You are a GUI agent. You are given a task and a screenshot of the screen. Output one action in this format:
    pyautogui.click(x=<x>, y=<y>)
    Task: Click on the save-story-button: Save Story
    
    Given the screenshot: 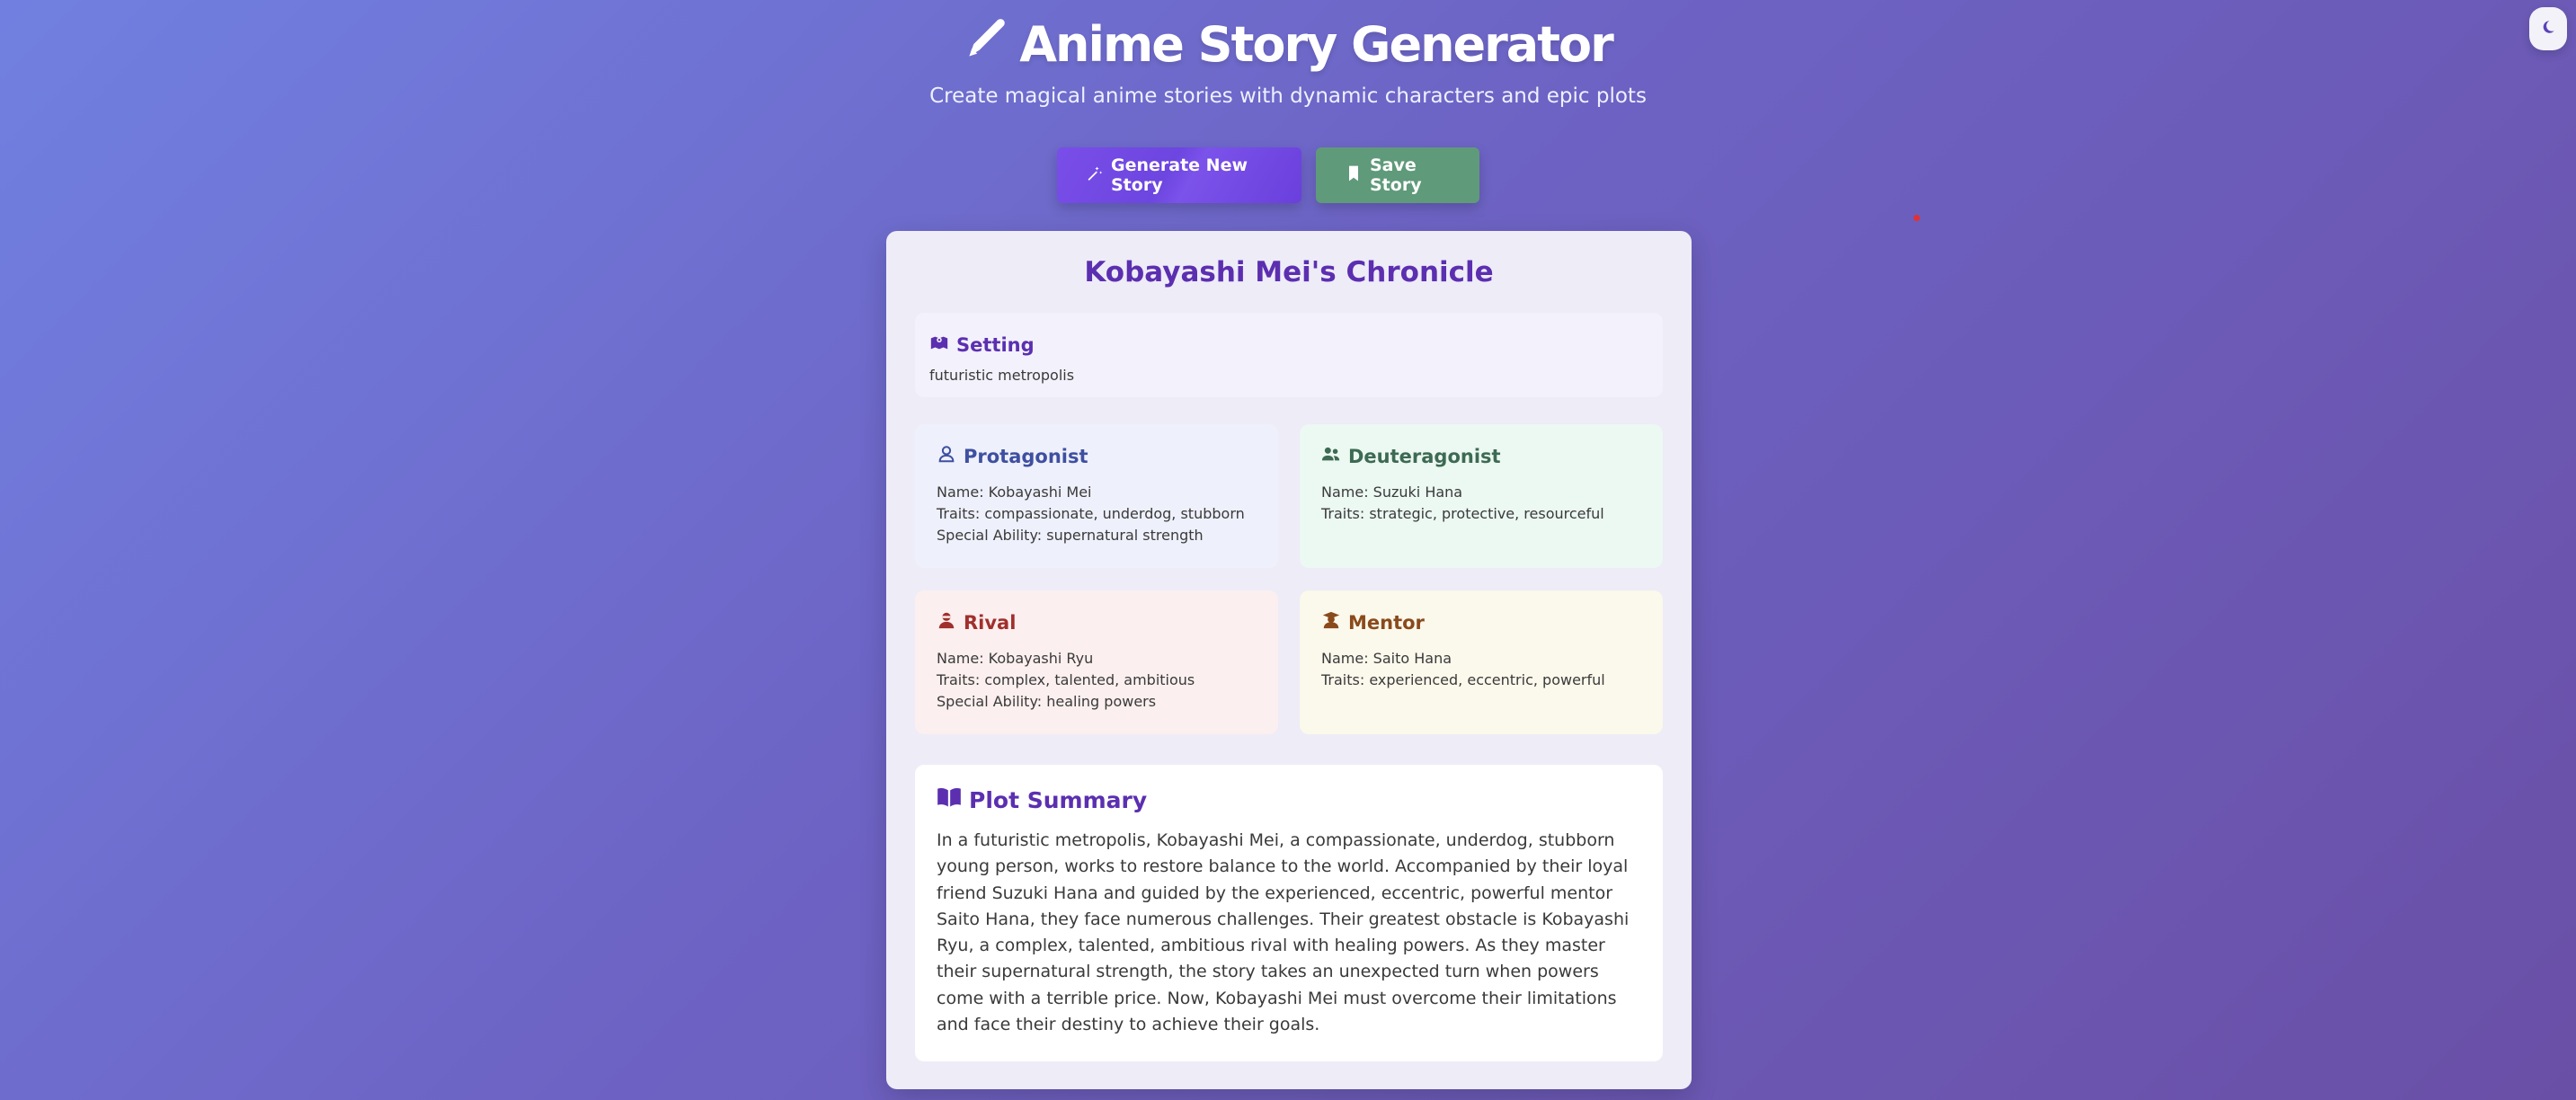 What is the action you would take?
    pyautogui.click(x=1397, y=175)
    